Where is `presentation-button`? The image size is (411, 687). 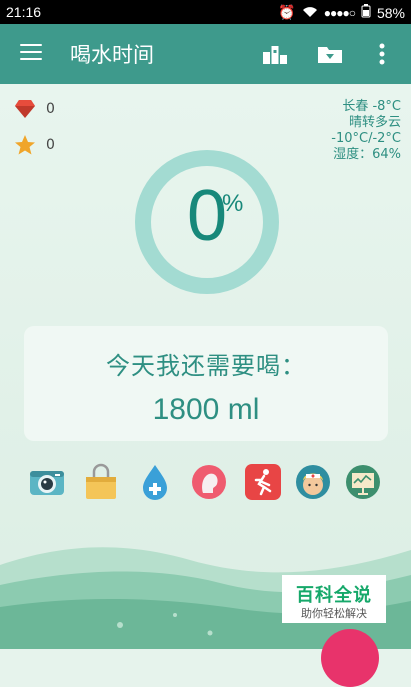 presentation-button is located at coordinates (363, 482).